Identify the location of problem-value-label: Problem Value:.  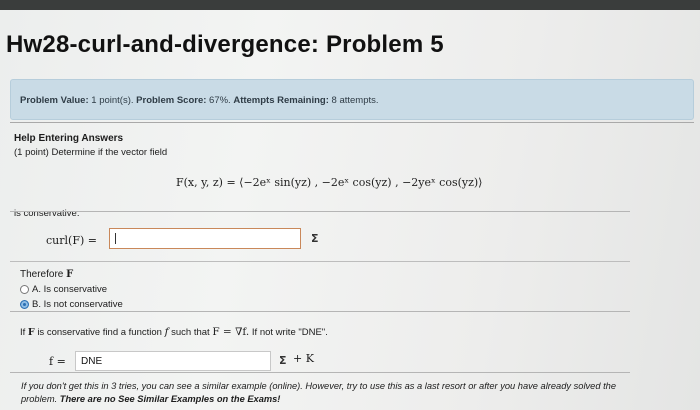
(54, 100).